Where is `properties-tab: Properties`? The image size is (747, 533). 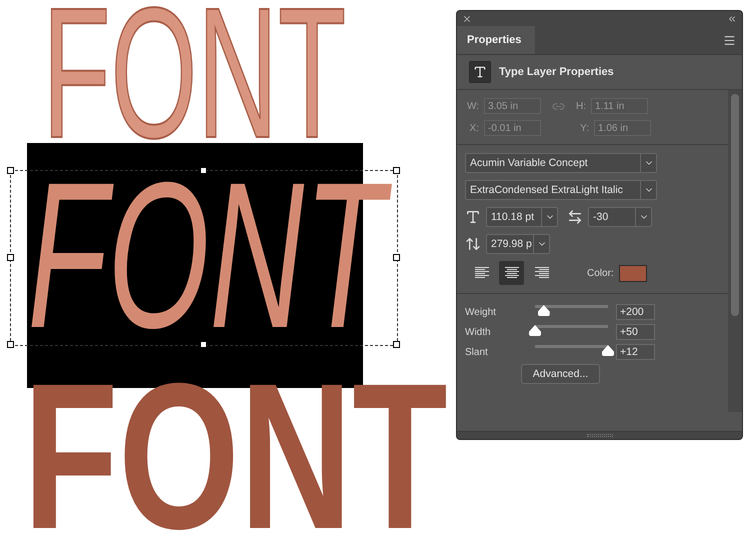
properties-tab: Properties is located at coordinates (496, 40).